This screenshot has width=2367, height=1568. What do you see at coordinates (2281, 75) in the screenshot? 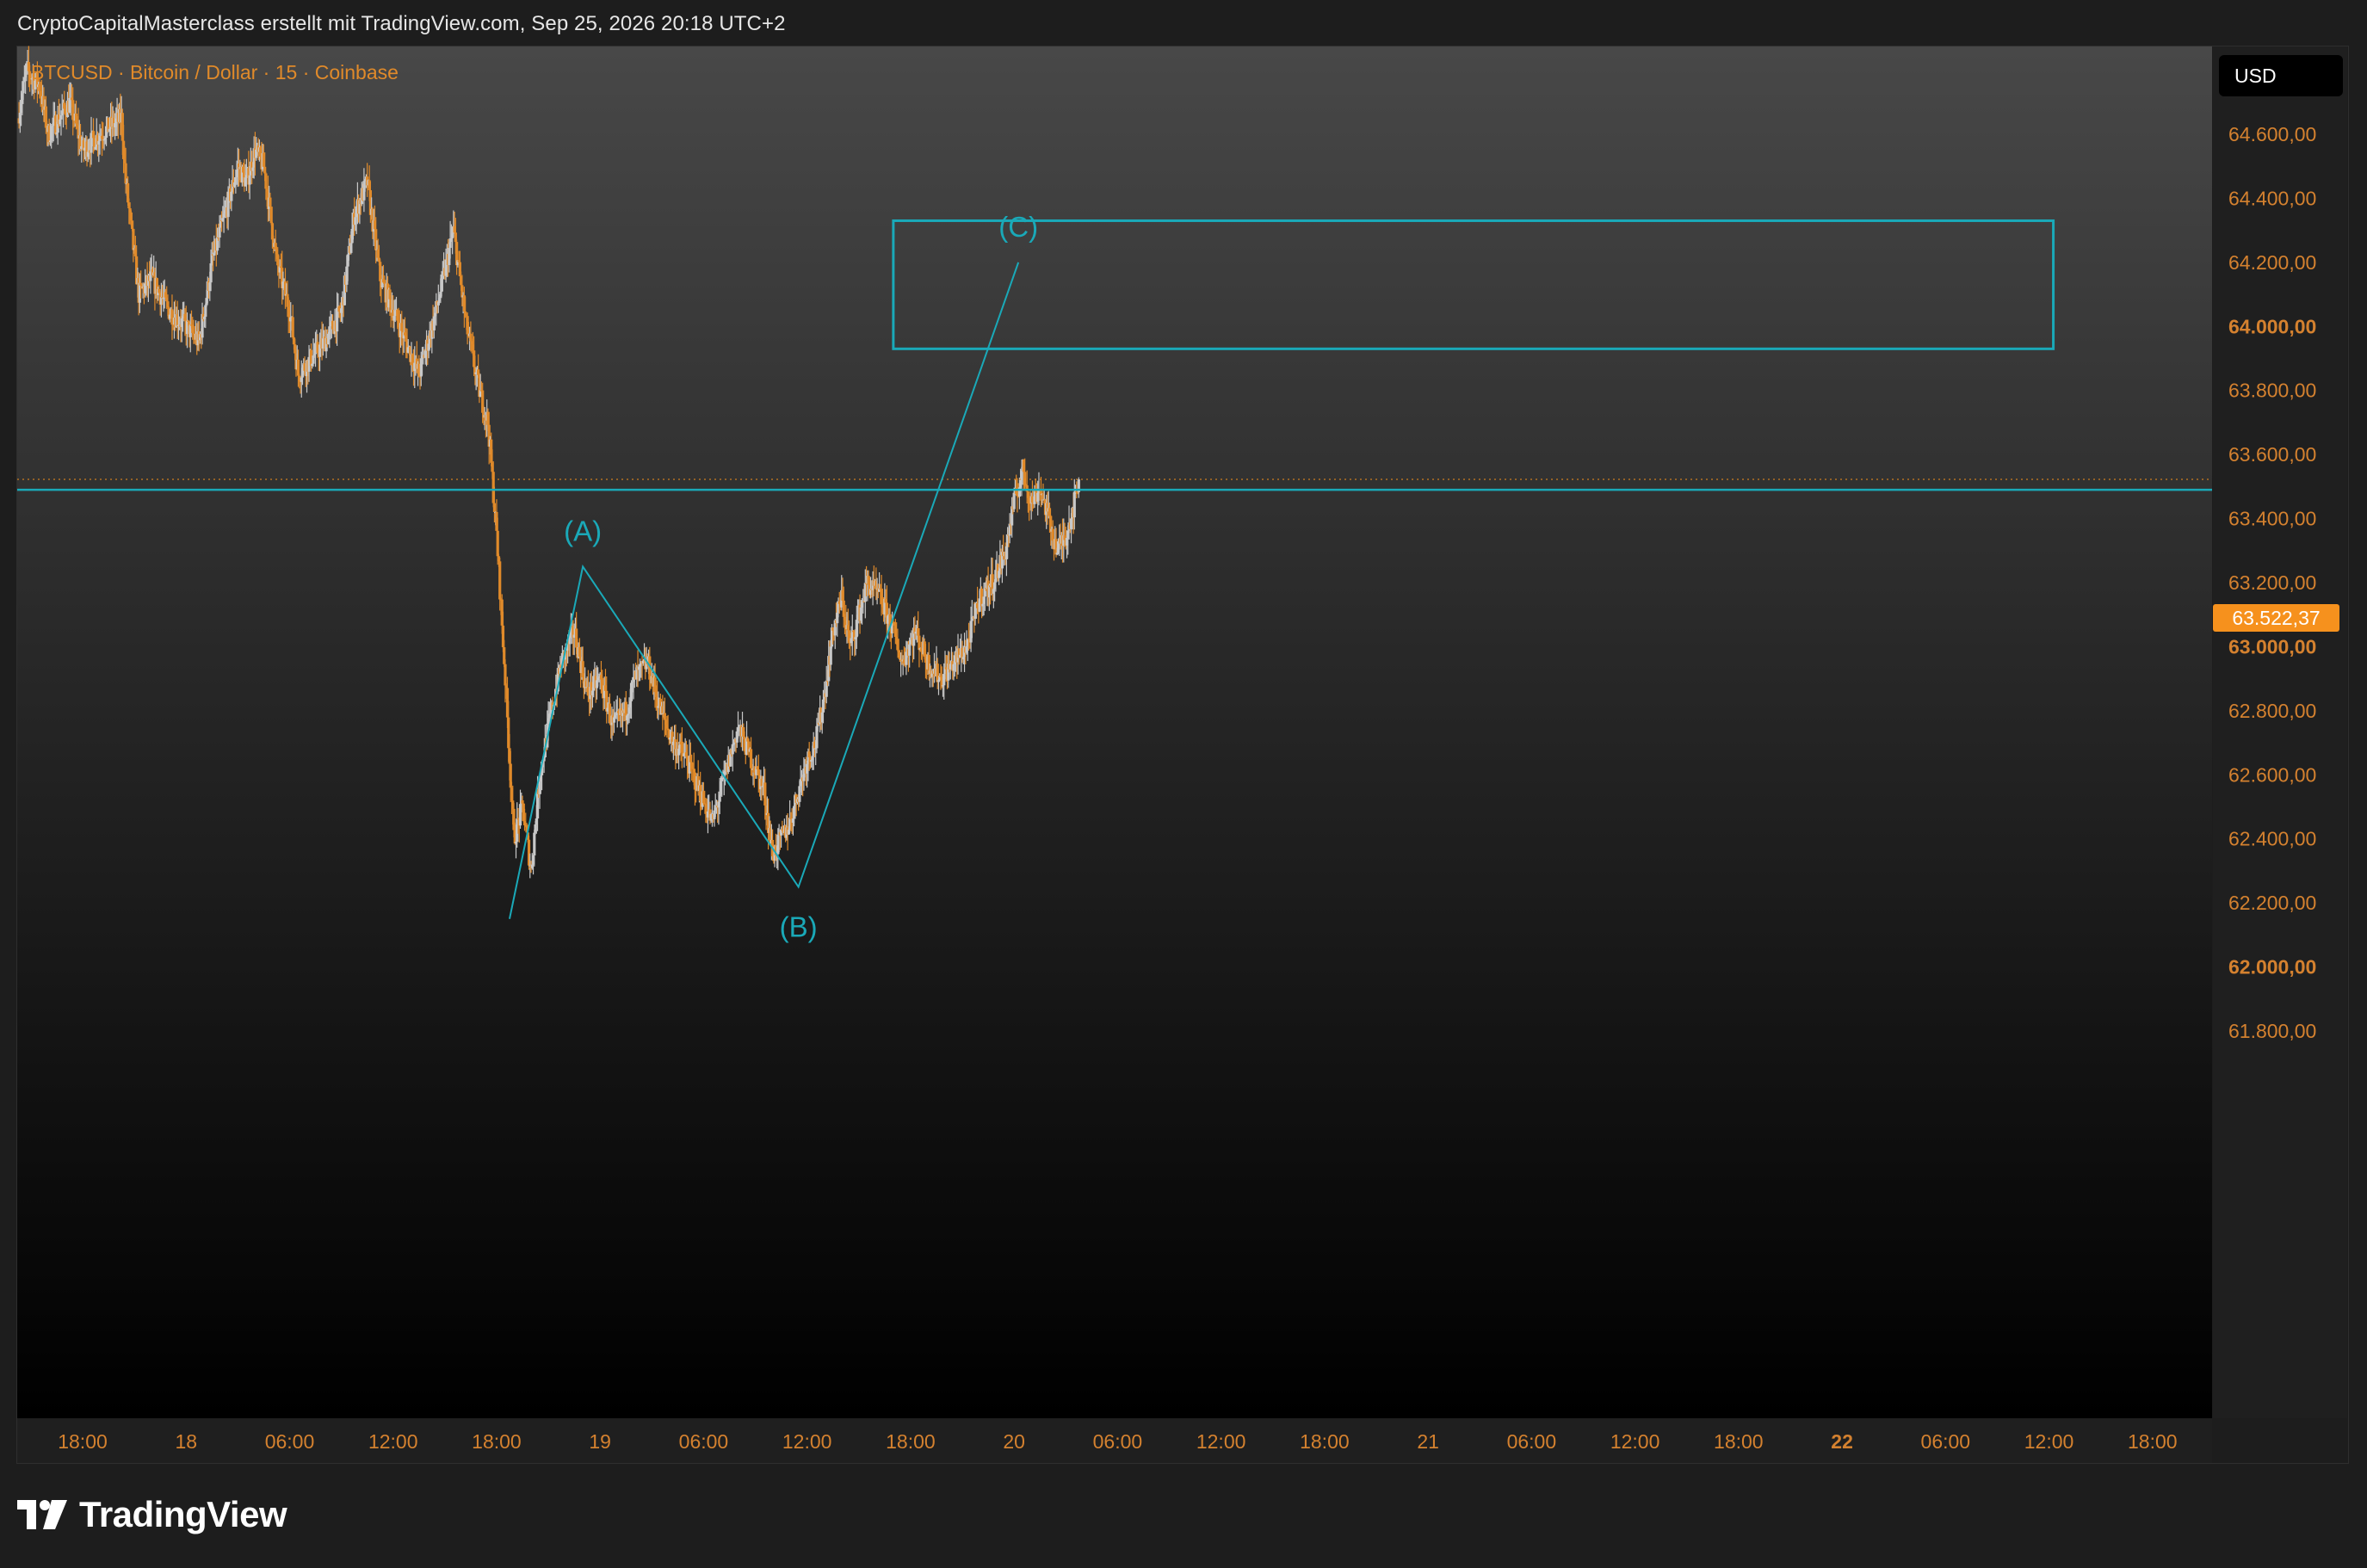
I see `currency-button: USD` at bounding box center [2281, 75].